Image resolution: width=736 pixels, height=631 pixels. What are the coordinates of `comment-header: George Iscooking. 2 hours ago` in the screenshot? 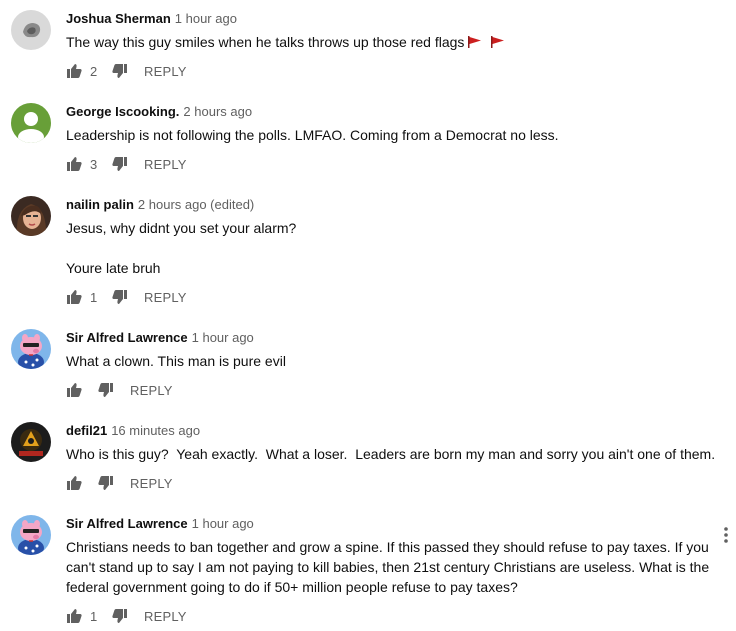 It's located at (159, 112).